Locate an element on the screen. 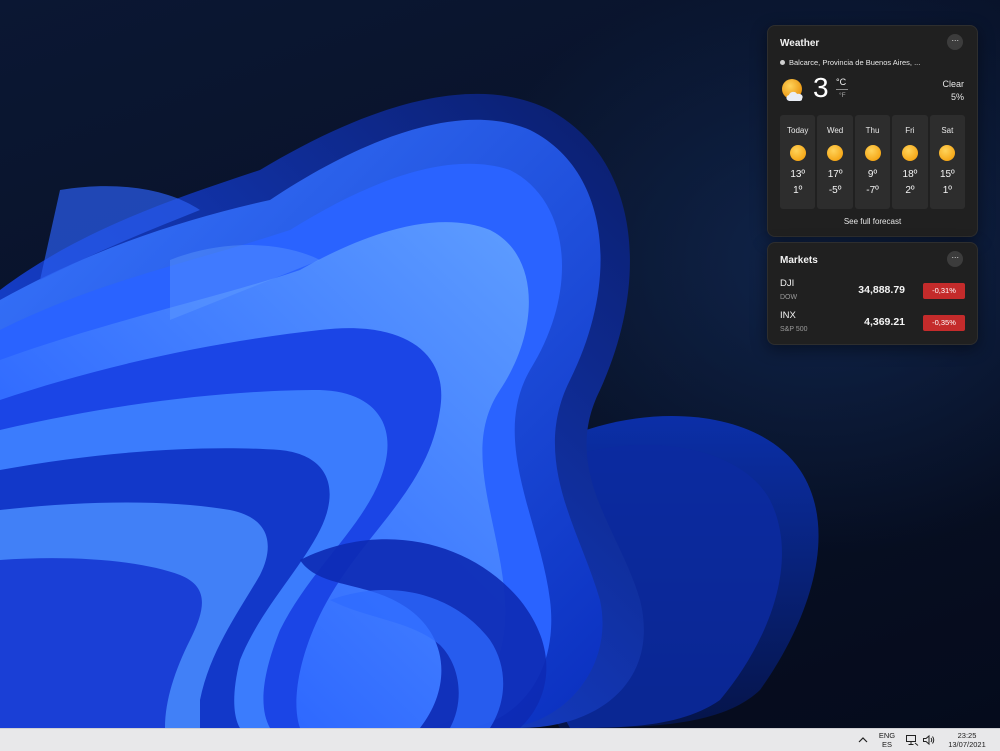  input-language-indicator: ENG ES is located at coordinates (887, 740).